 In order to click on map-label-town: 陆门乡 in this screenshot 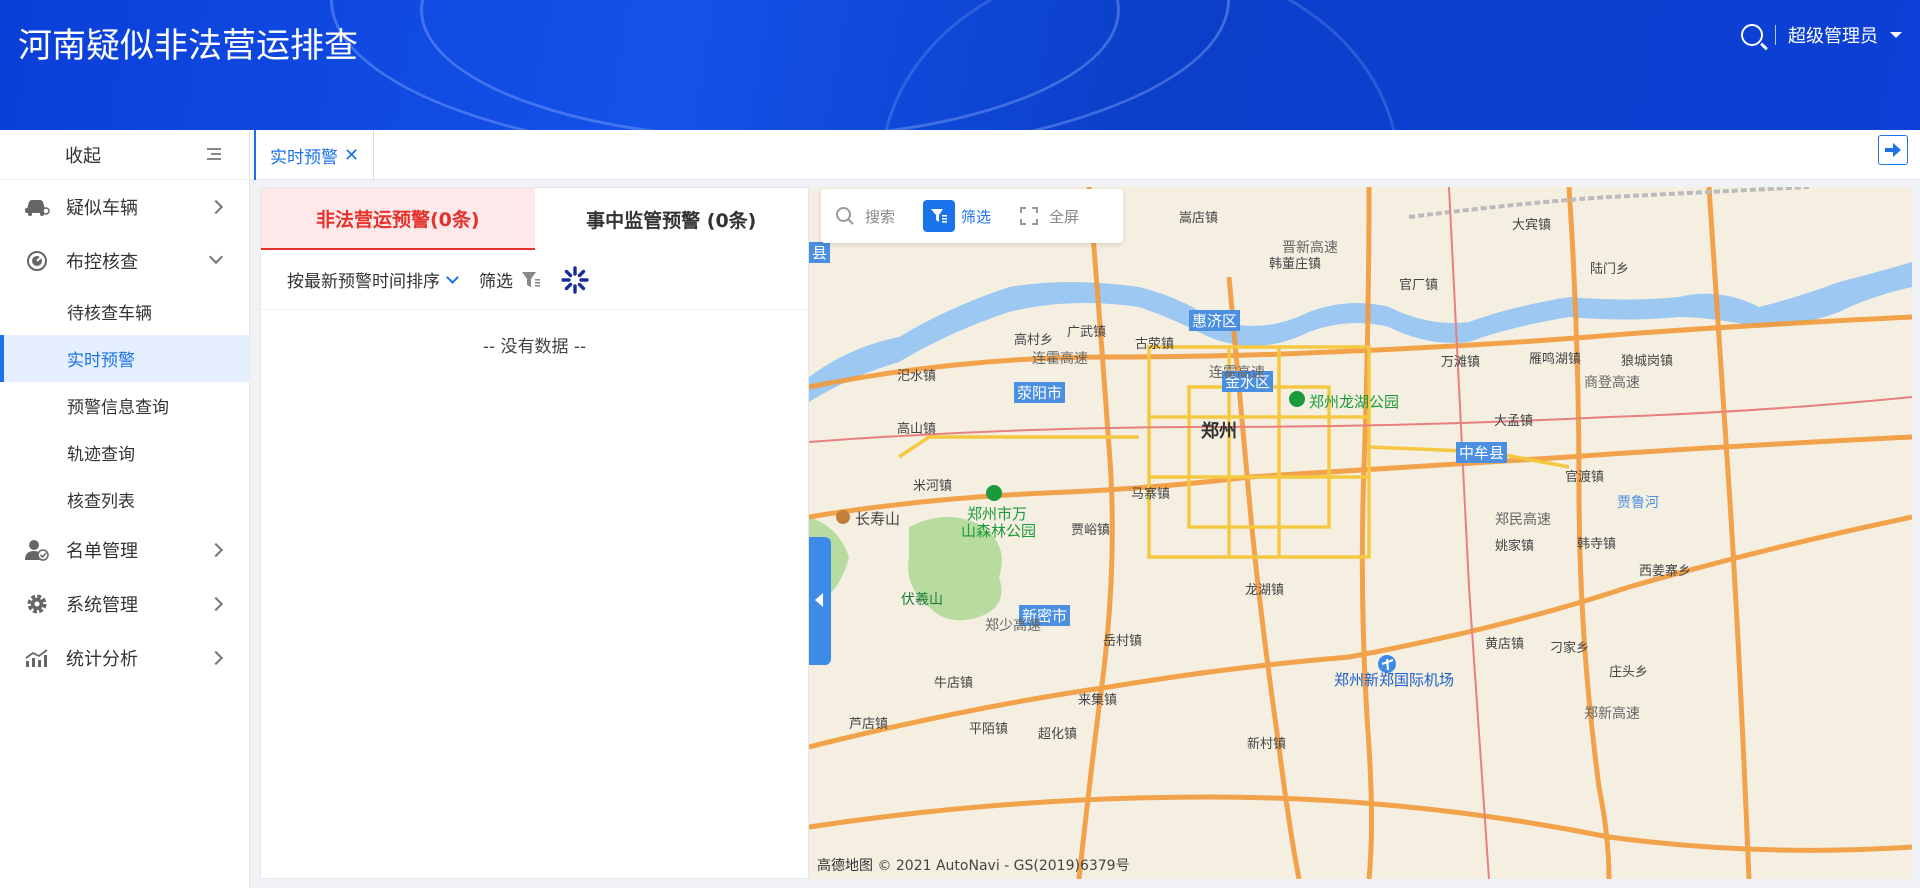, I will do `click(1610, 269)`.